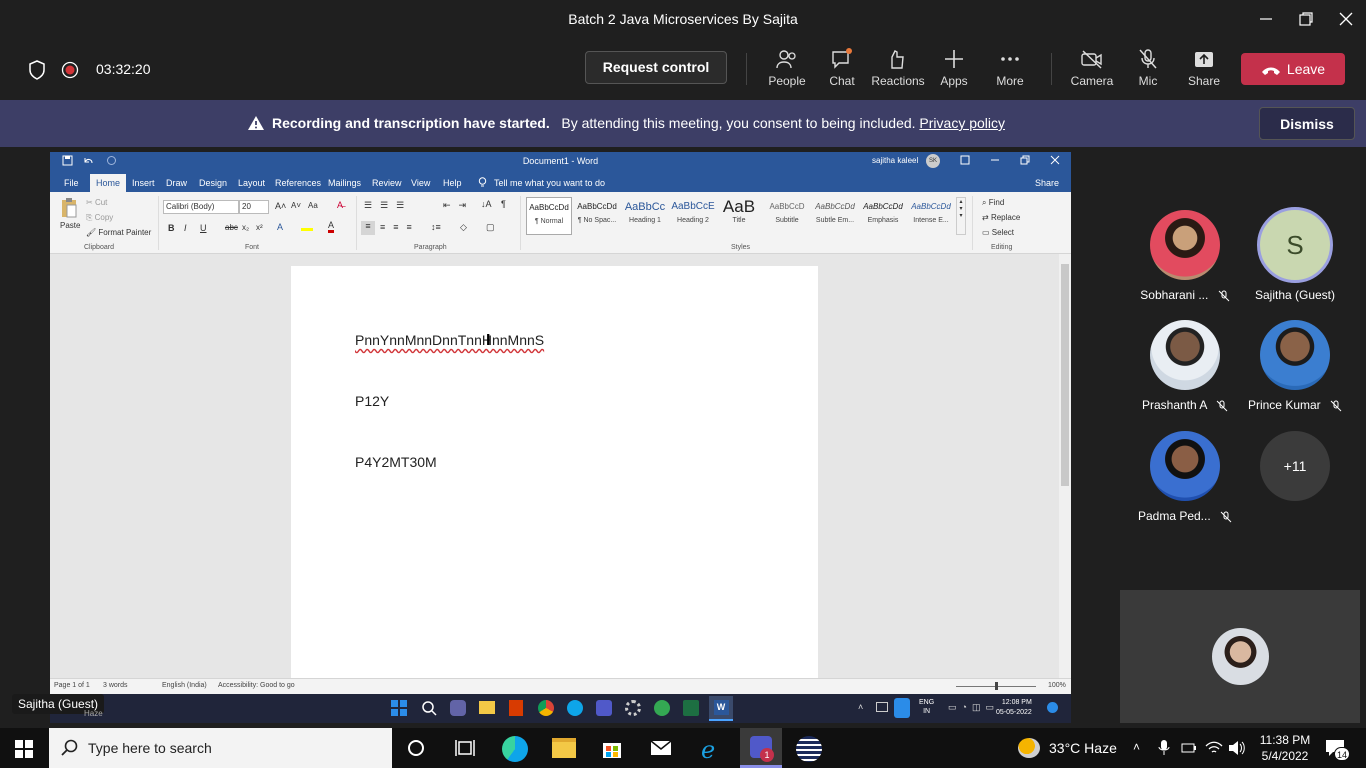 The image size is (1366, 768). What do you see at coordinates (340, 205) in the screenshot?
I see `clear-format-icon: A̶` at bounding box center [340, 205].